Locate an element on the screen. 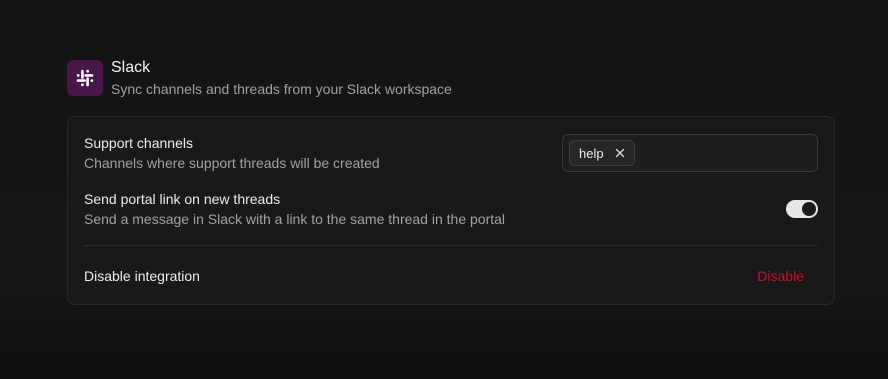  slack-logo is located at coordinates (85, 78).